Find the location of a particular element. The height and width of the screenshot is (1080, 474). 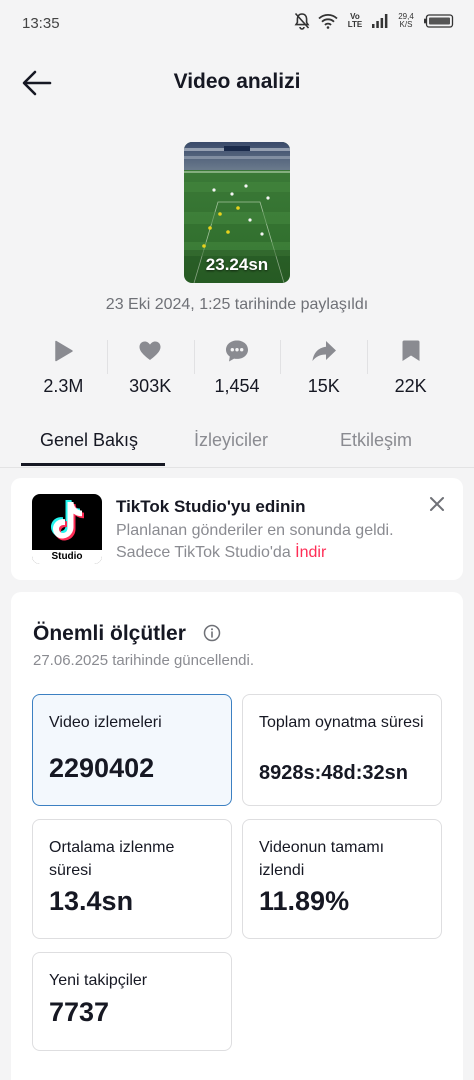

network-speed: 29,4 K/S is located at coordinates (406, 21).